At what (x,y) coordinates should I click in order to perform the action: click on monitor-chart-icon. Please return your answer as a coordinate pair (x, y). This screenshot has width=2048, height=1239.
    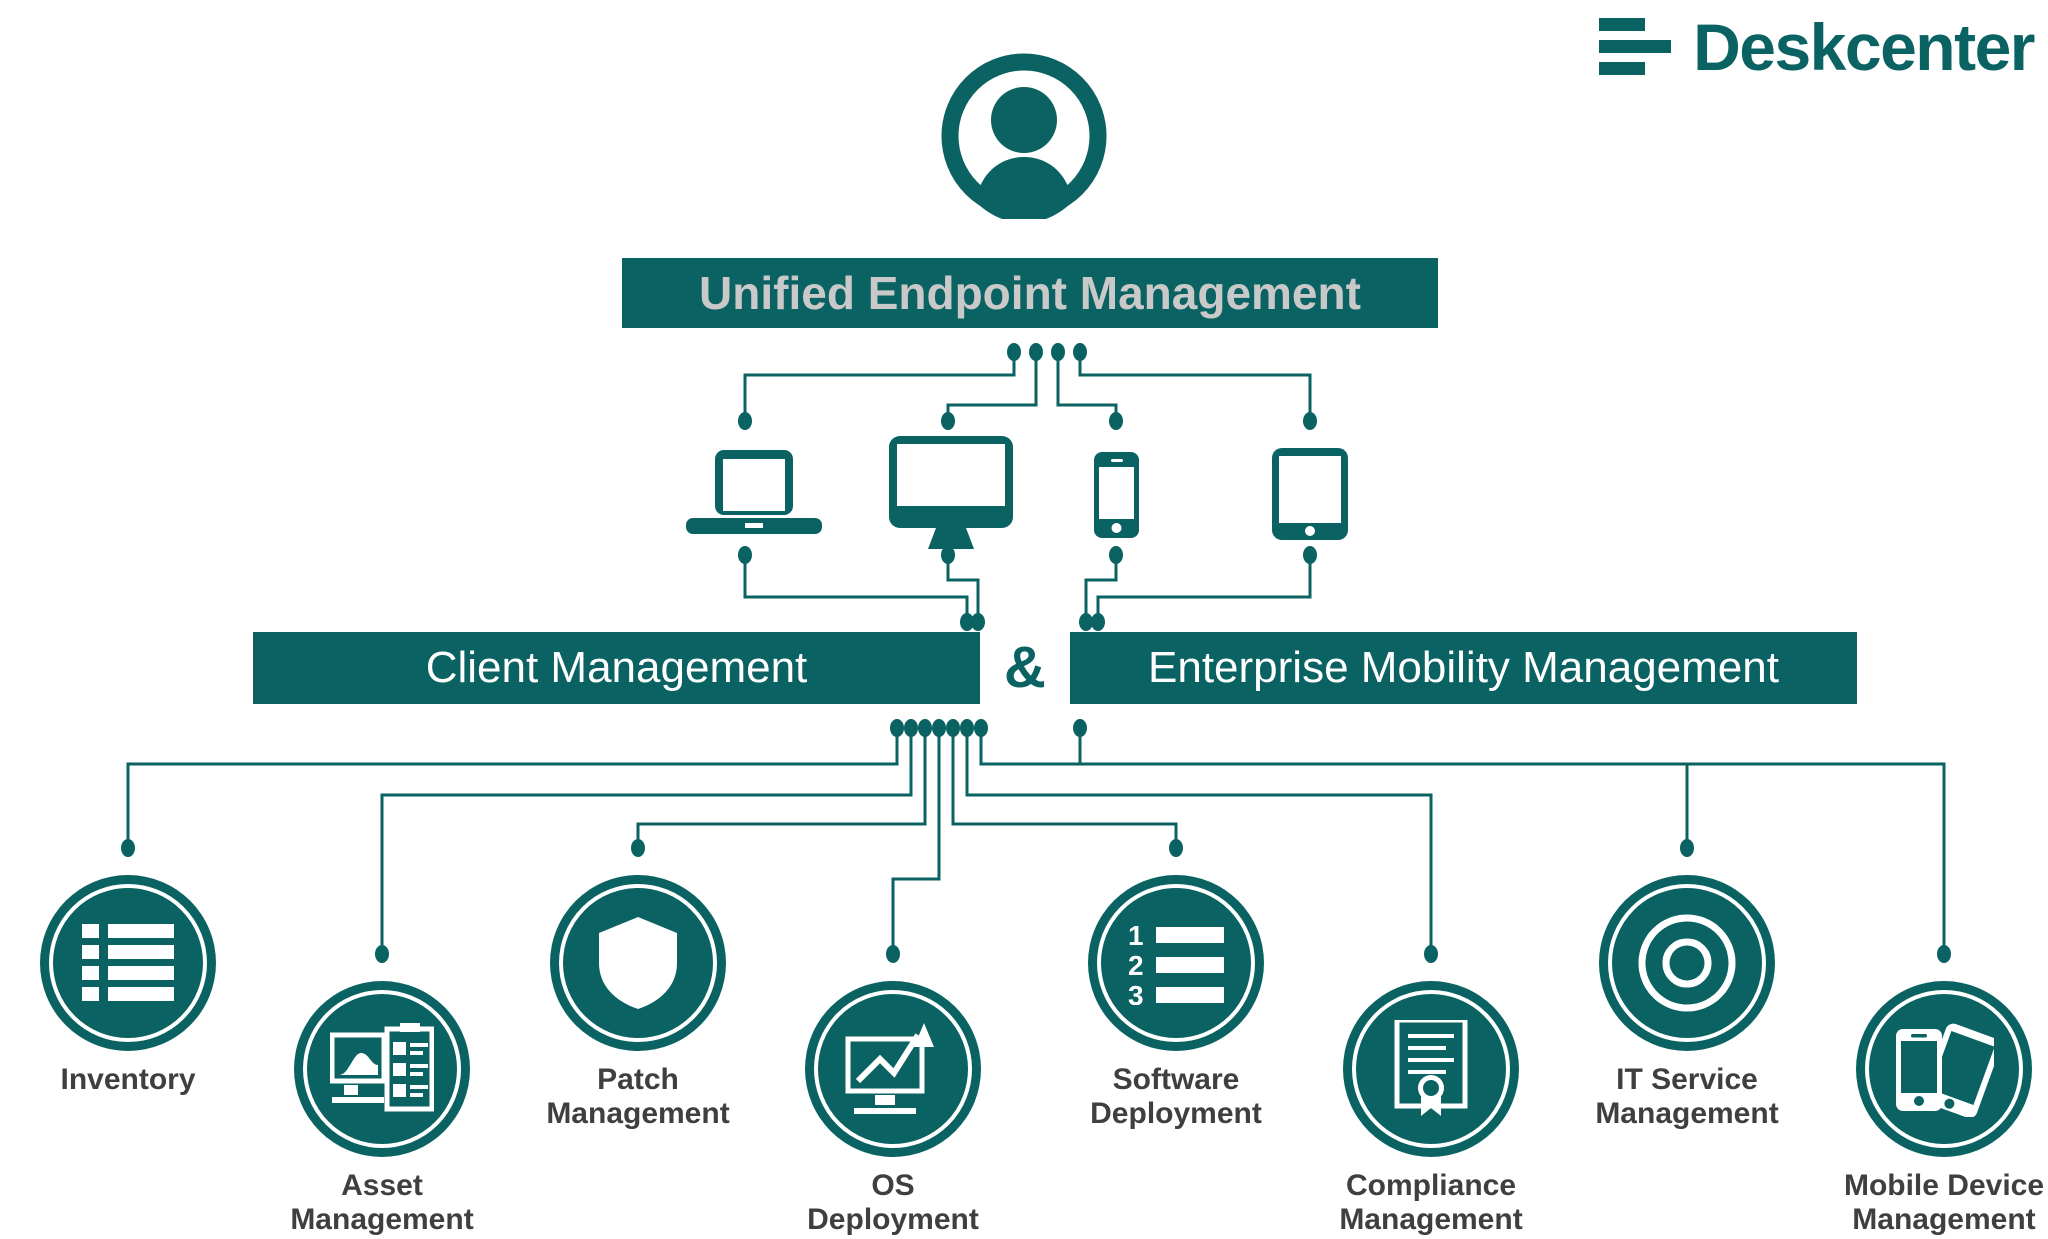
    Looking at the image, I should click on (889, 1068).